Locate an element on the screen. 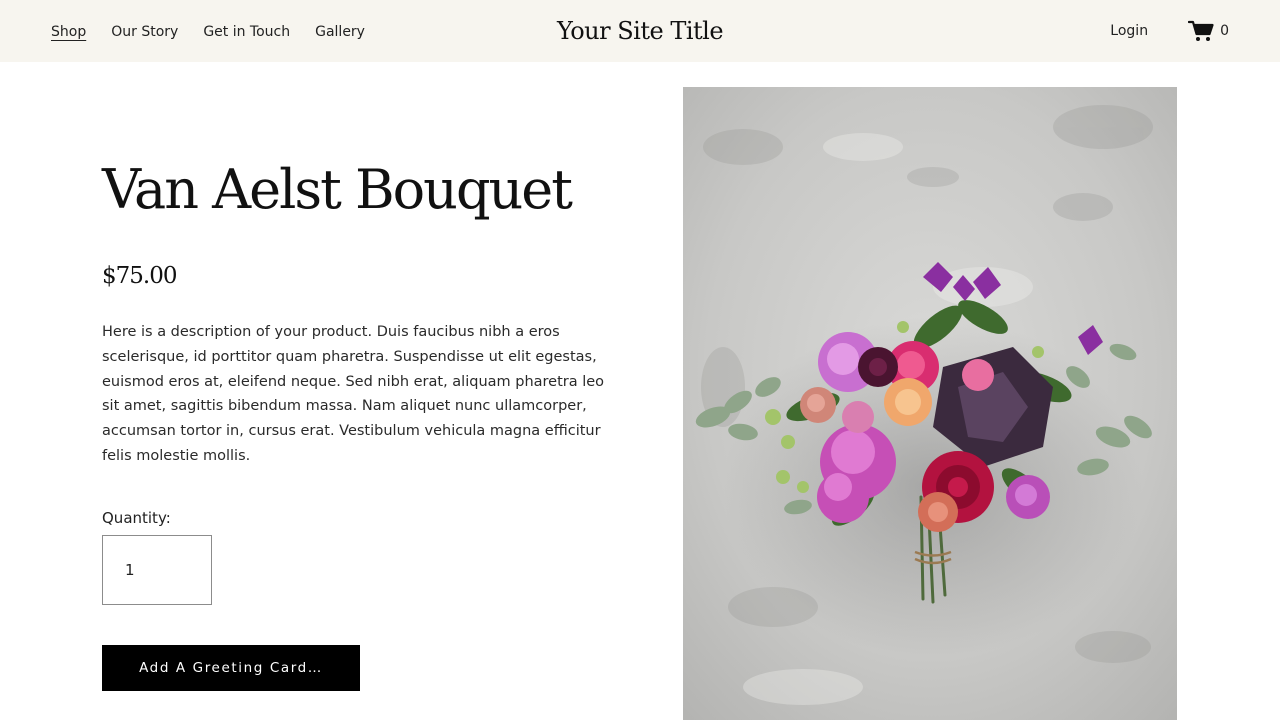 The width and height of the screenshot is (1280, 720). site-title-container: Your Site Title is located at coordinates (640, 31).